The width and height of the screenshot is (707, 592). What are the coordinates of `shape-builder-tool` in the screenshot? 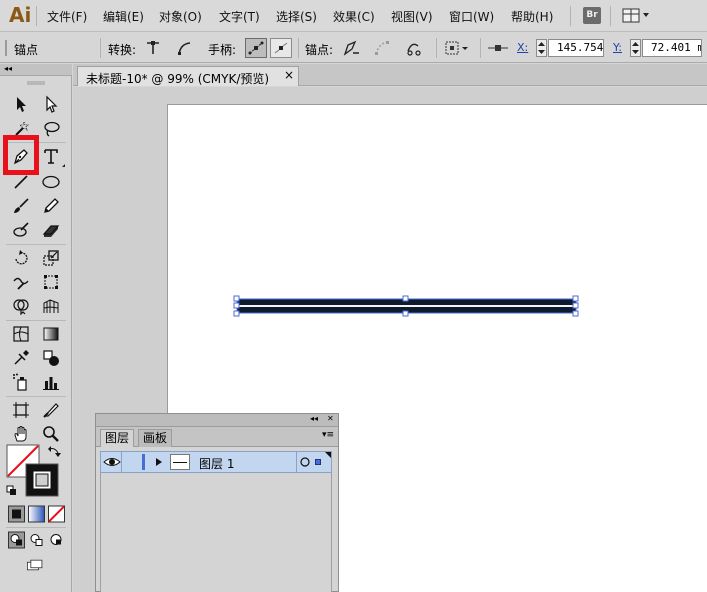 It's located at (21, 306).